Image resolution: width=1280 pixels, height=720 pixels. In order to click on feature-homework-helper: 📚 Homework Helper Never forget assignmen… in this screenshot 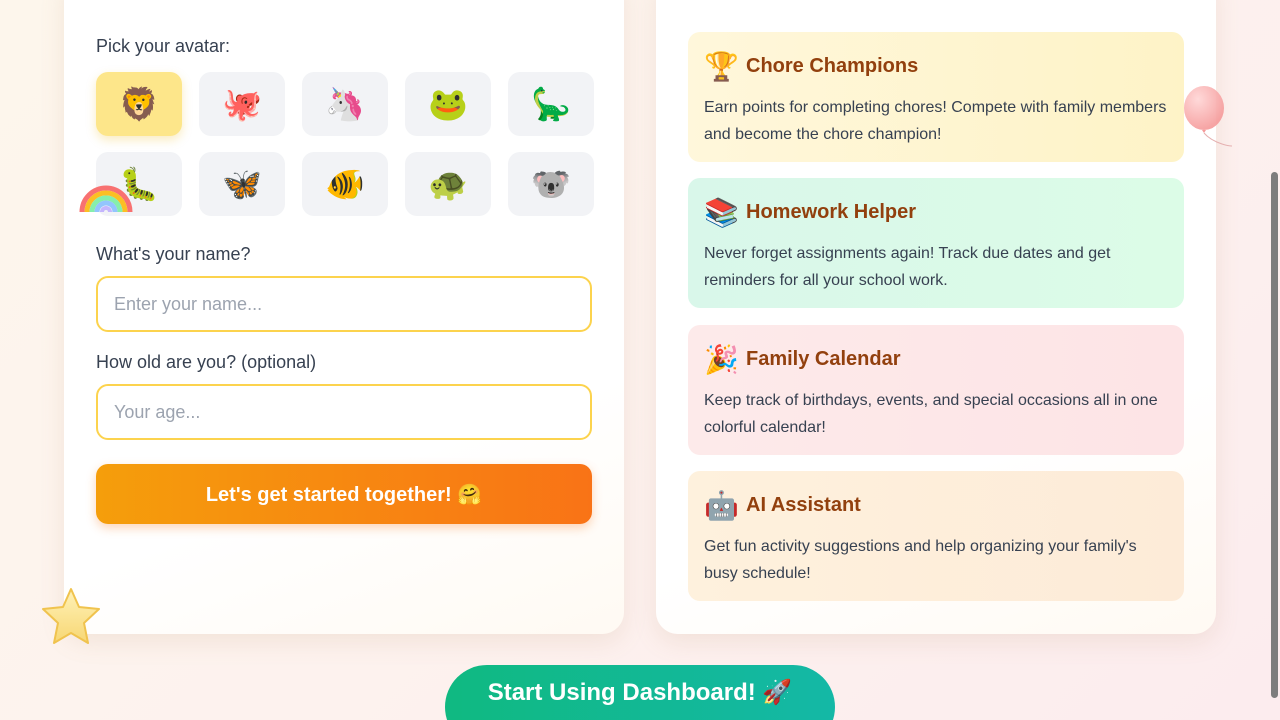, I will do `click(936, 243)`.